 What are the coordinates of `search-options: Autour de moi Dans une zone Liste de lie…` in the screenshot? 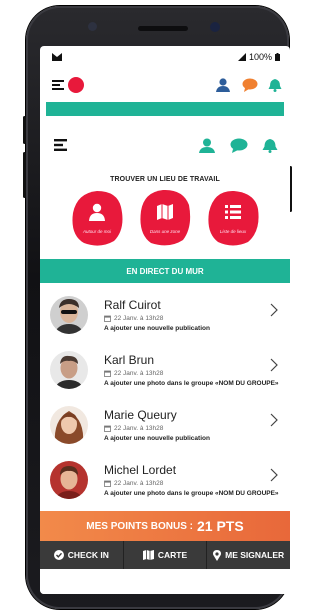 It's located at (165, 221).